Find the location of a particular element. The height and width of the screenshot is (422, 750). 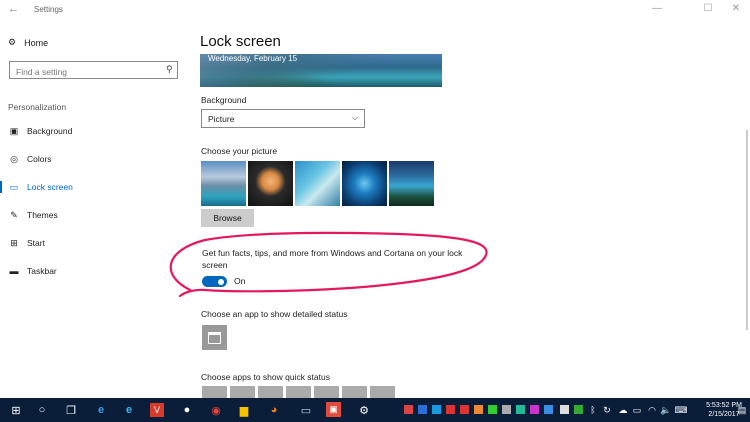

search-box: ⚲ is located at coordinates (93, 70).